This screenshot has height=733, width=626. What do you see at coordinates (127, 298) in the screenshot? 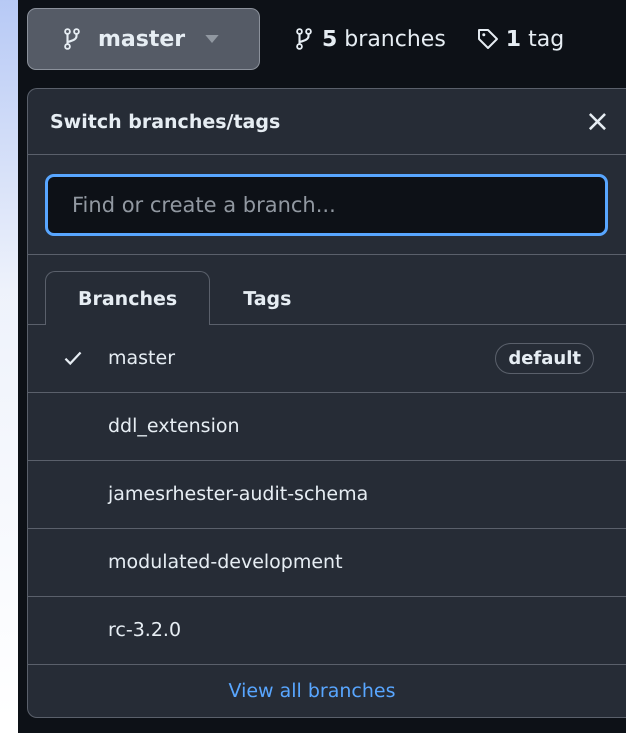
I see `tab: Branches` at bounding box center [127, 298].